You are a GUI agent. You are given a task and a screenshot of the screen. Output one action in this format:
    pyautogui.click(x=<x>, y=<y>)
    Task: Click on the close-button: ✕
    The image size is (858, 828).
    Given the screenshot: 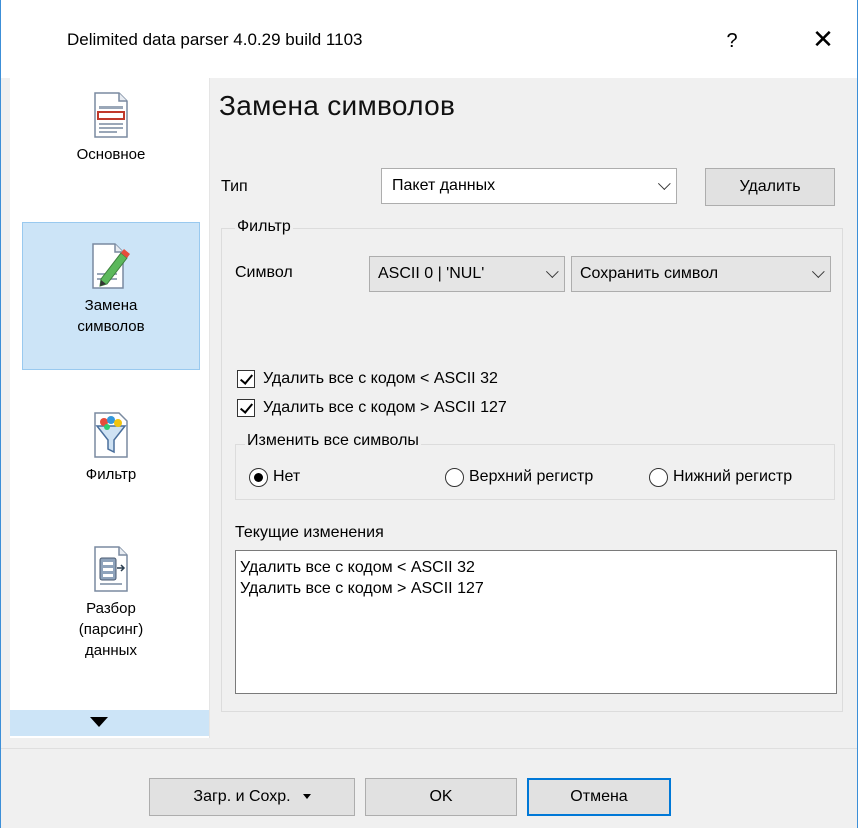 What is the action you would take?
    pyautogui.click(x=823, y=41)
    